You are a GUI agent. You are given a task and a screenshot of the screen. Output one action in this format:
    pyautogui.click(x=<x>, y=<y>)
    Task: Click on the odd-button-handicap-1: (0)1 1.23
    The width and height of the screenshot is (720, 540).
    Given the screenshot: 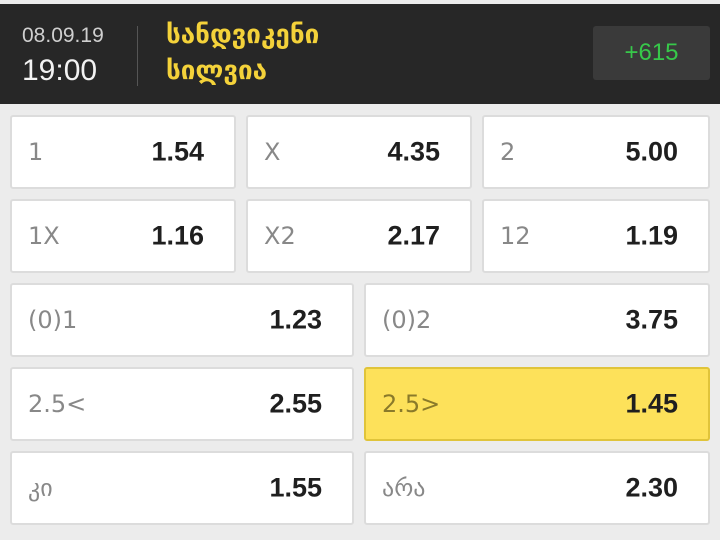 What is the action you would take?
    pyautogui.click(x=182, y=320)
    